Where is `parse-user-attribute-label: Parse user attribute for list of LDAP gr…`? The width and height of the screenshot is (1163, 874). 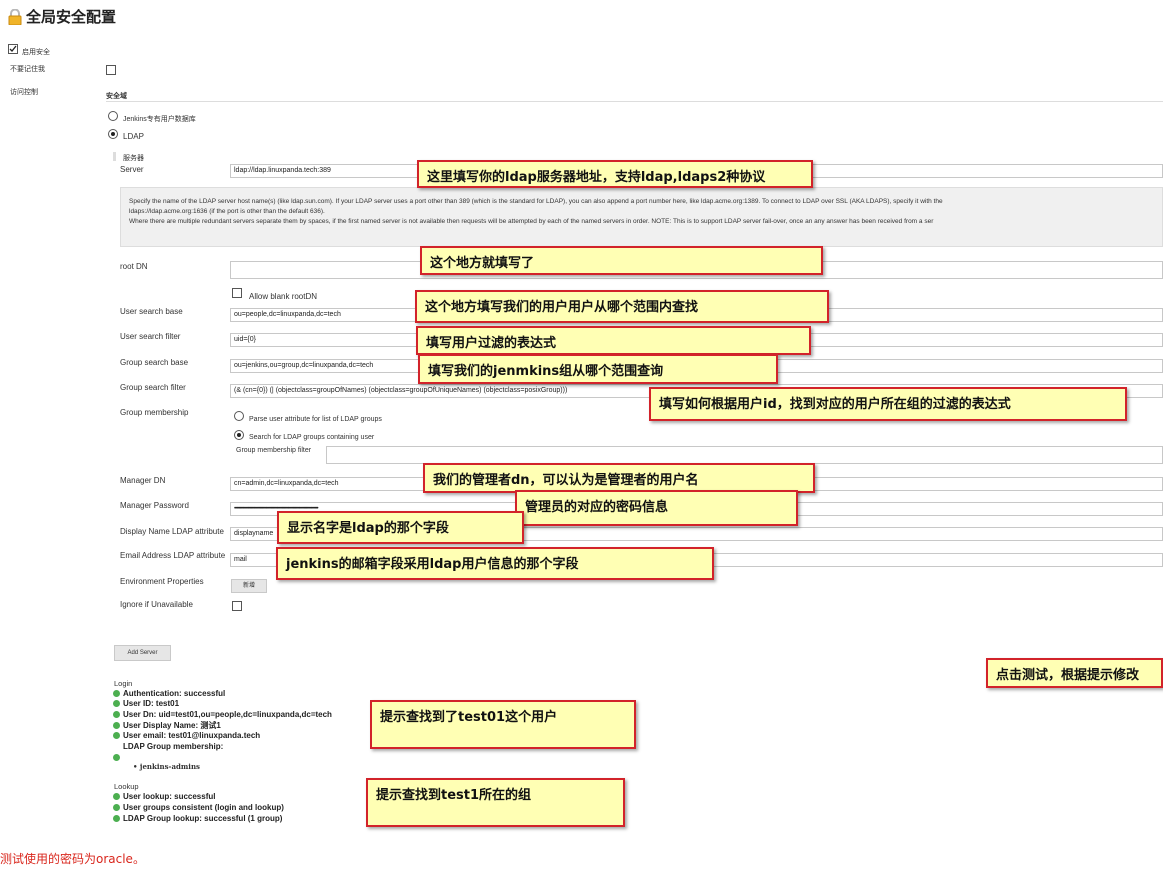
parse-user-attribute-label: Parse user attribute for list of LDAP gr… is located at coordinates (315, 419).